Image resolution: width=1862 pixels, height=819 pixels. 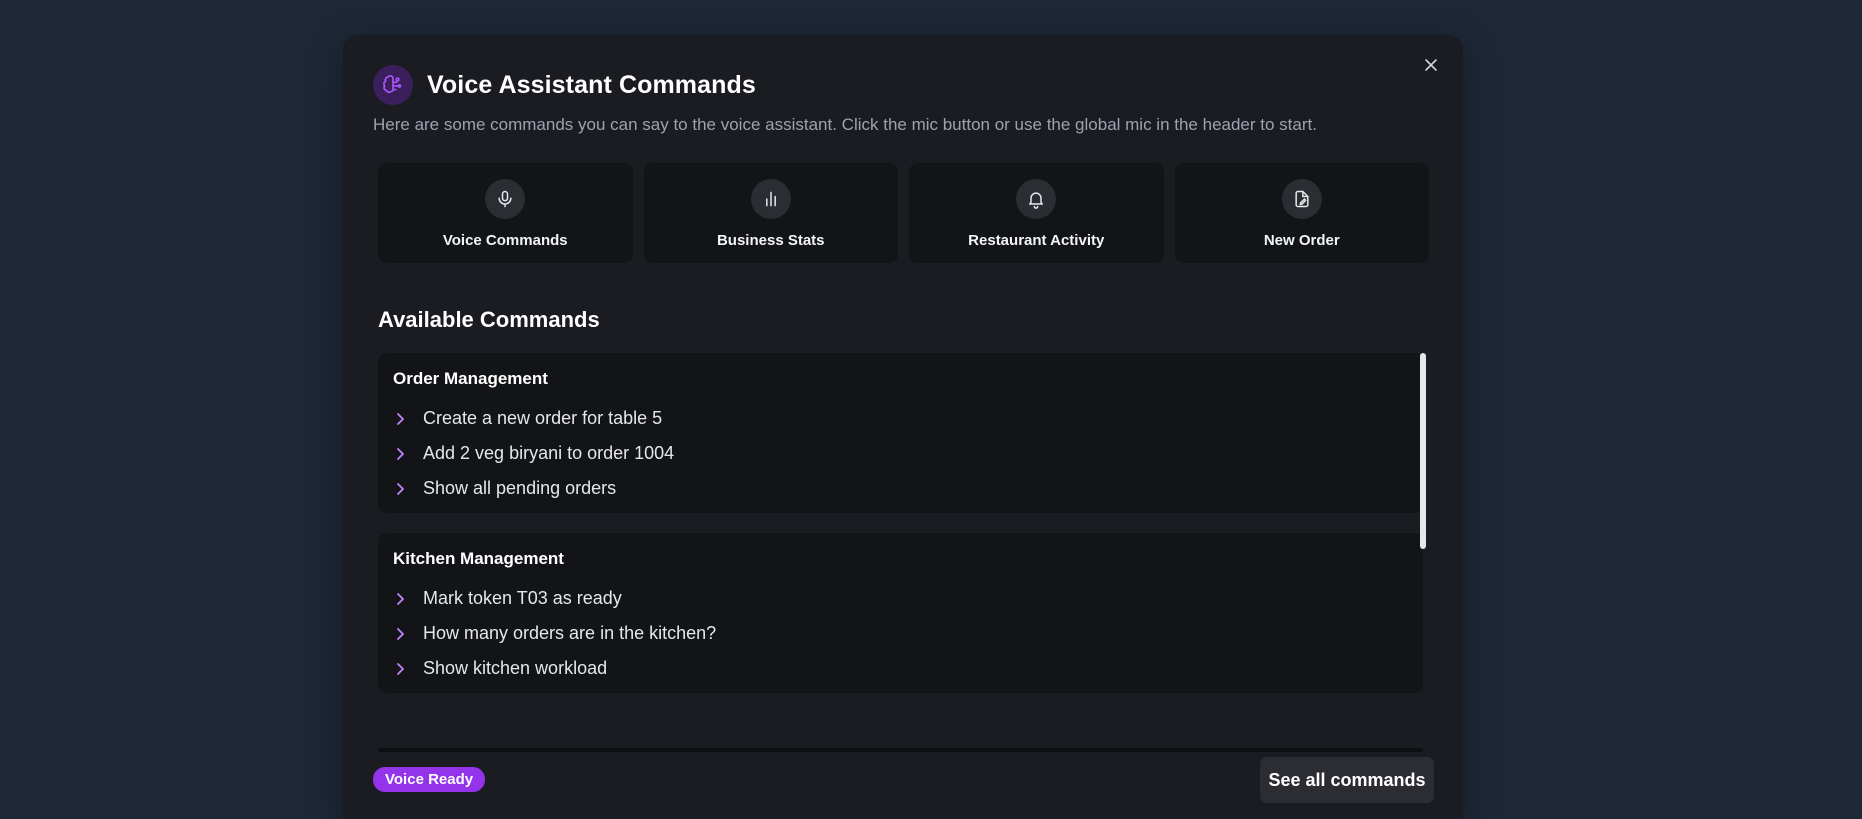 I want to click on card-new-order: New Order, so click(x=1301, y=213).